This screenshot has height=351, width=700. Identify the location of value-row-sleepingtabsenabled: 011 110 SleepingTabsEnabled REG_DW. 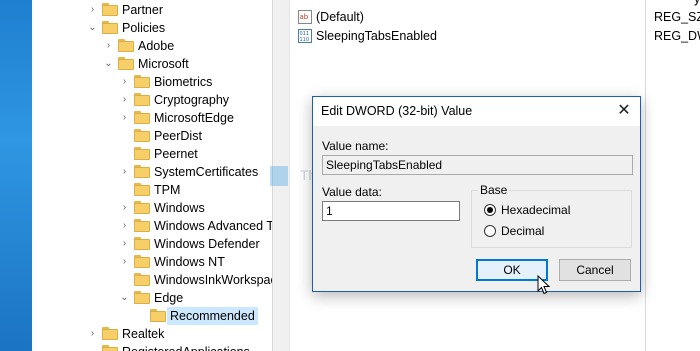
(495, 36).